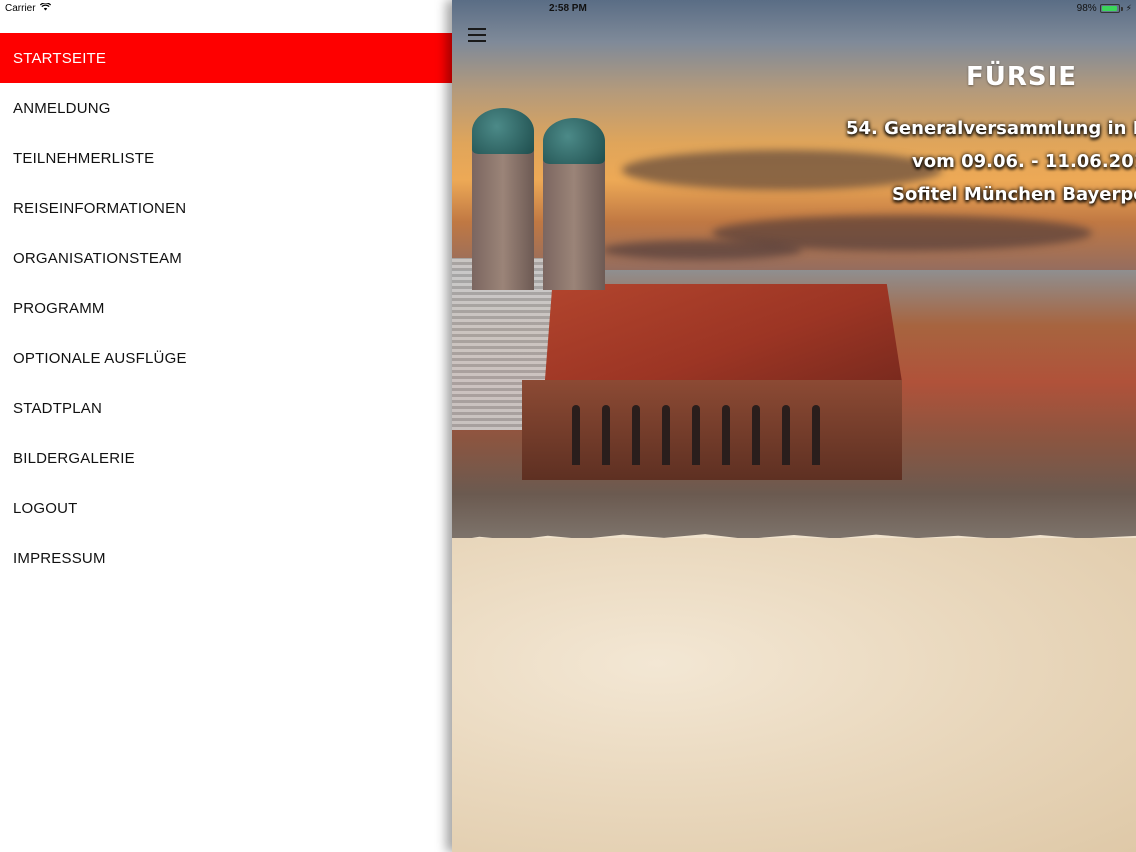  I want to click on sidebar-item-teilnehmerliste: TEILNEHMERLISTE, so click(226, 158).